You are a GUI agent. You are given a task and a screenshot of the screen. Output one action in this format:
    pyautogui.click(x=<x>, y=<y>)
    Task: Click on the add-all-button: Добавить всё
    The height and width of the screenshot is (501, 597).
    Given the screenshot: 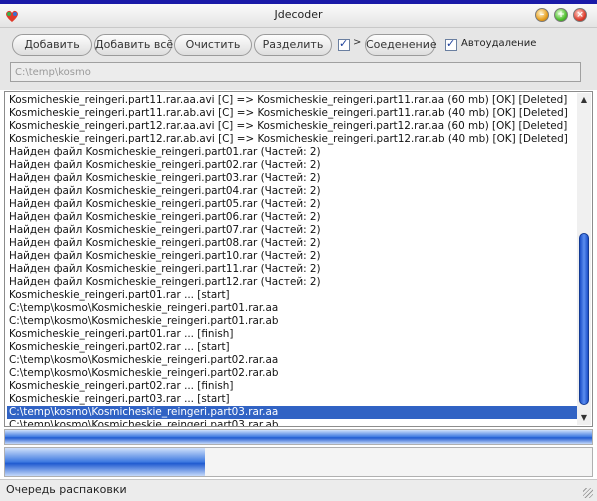 What is the action you would take?
    pyautogui.click(x=133, y=45)
    